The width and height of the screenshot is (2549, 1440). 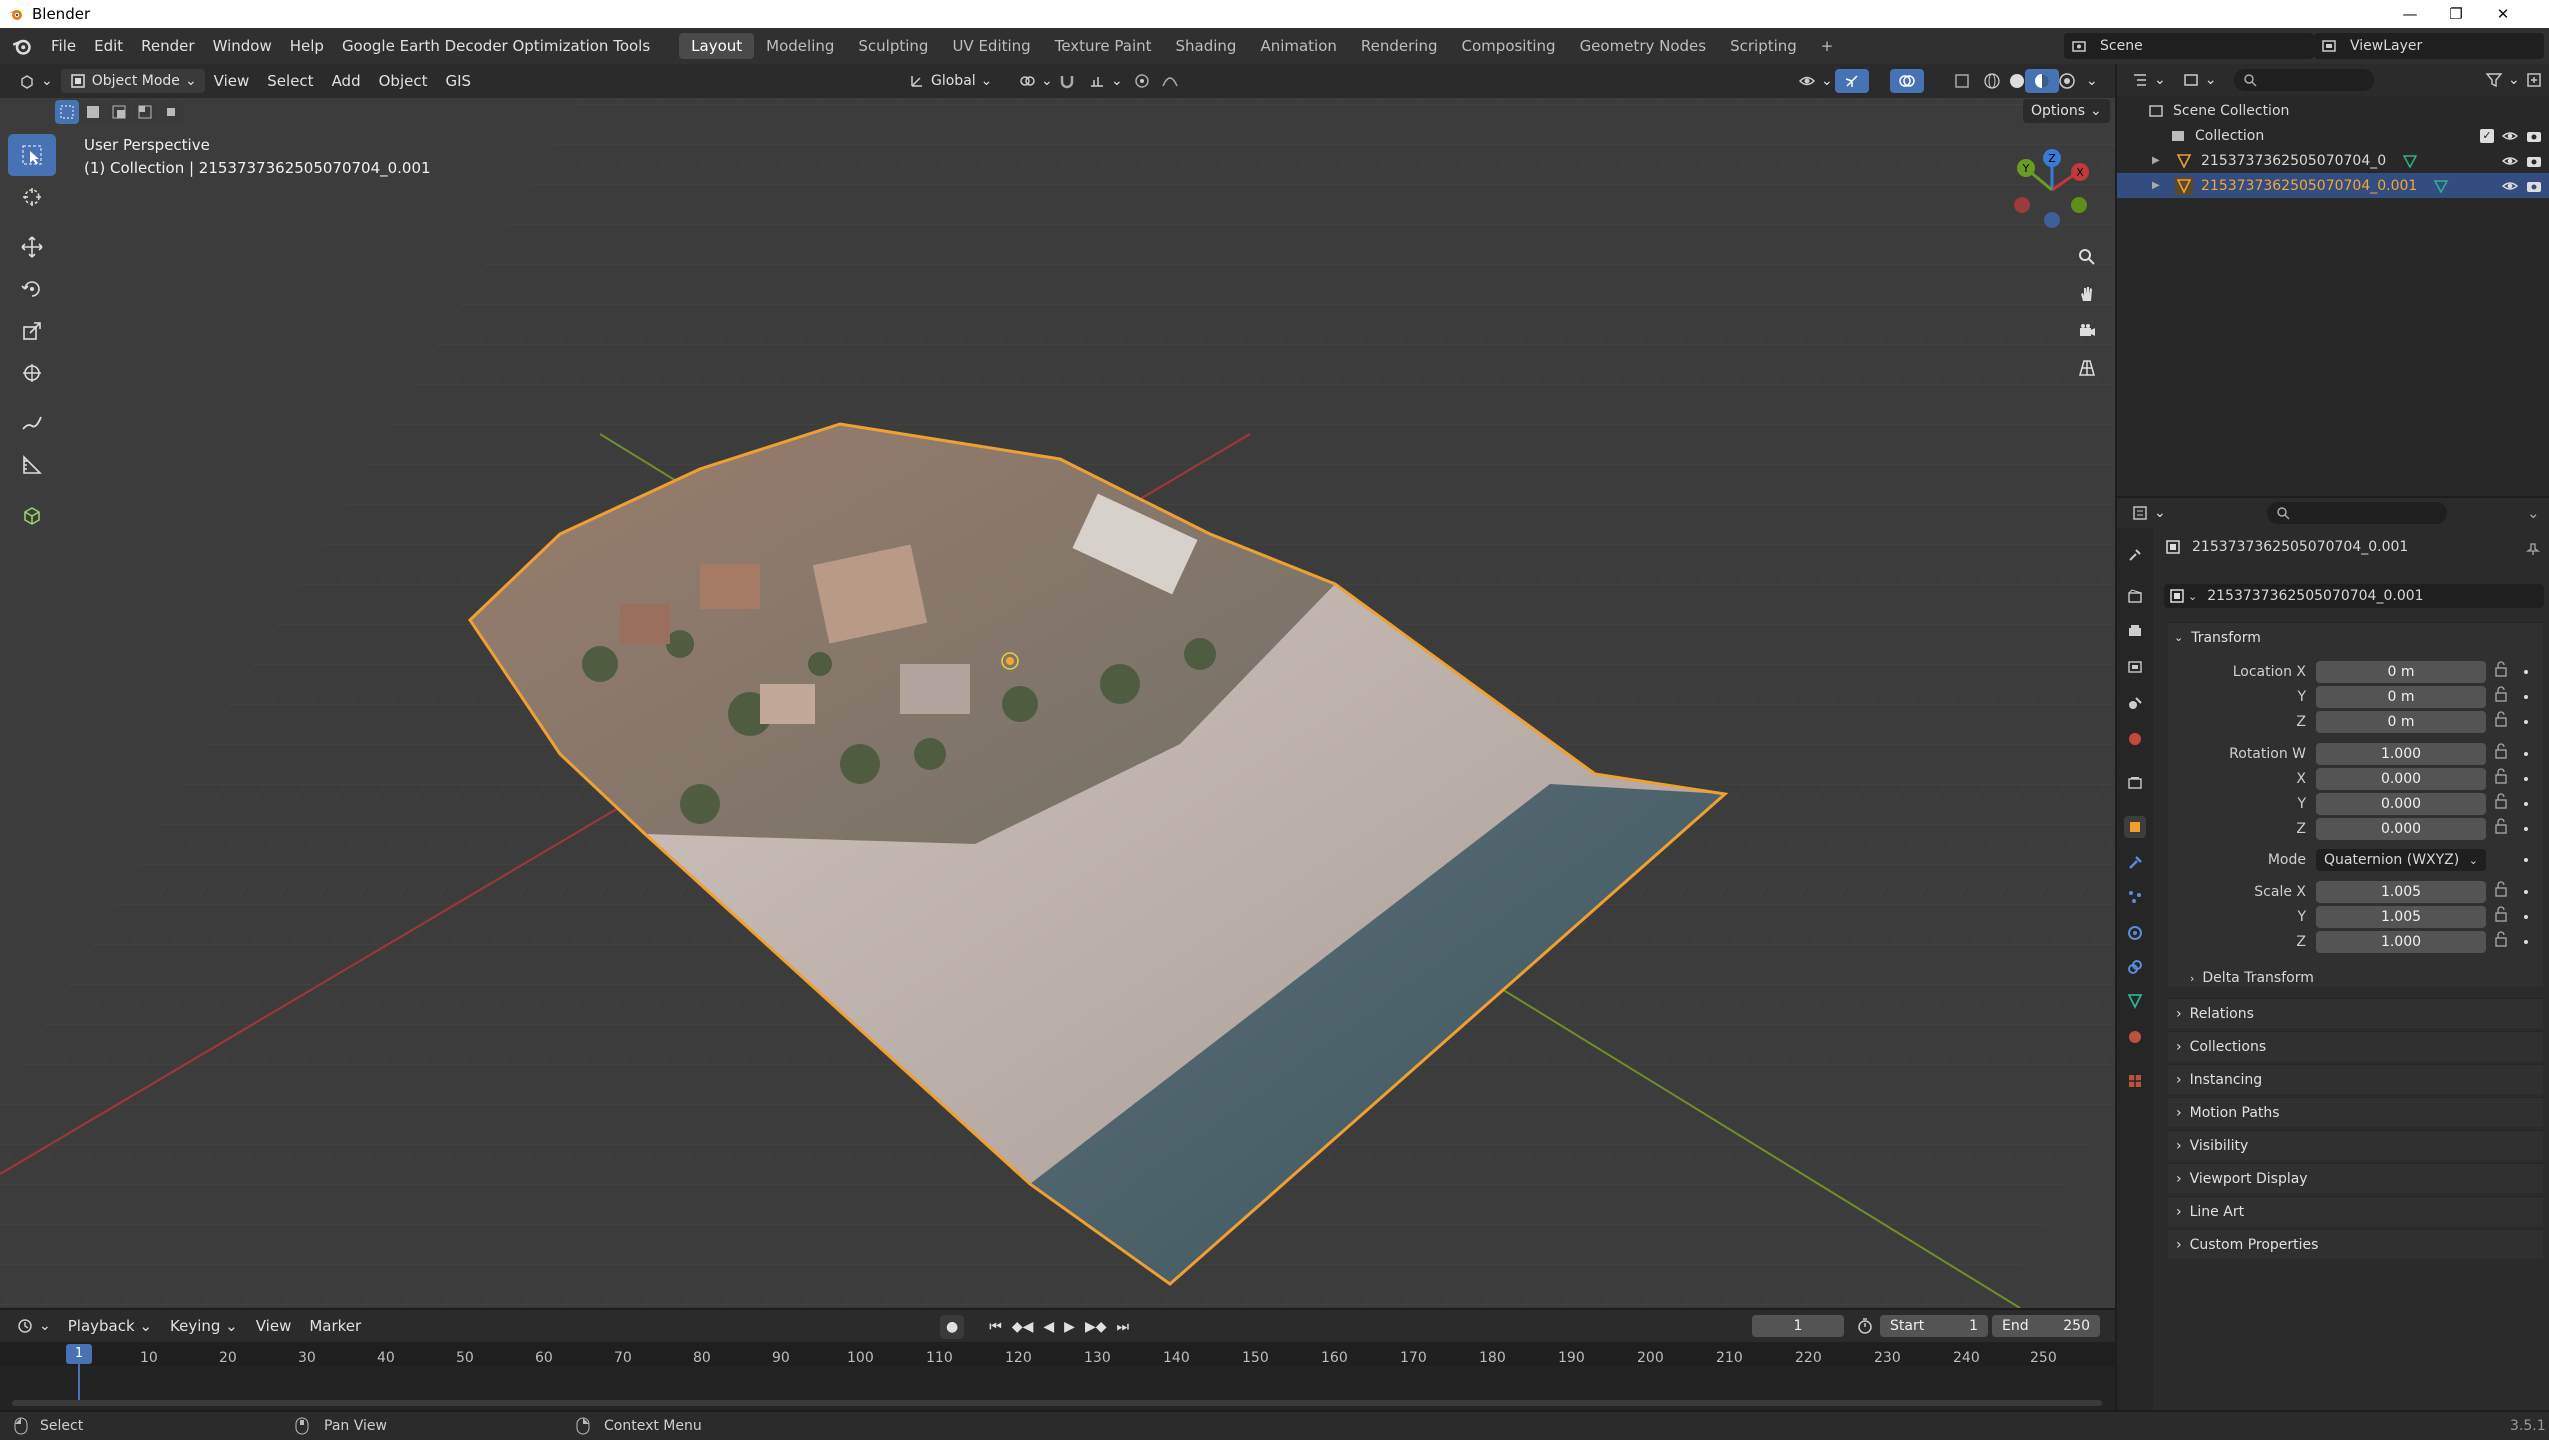 What do you see at coordinates (1067, 81) in the screenshot?
I see `snap-toggle` at bounding box center [1067, 81].